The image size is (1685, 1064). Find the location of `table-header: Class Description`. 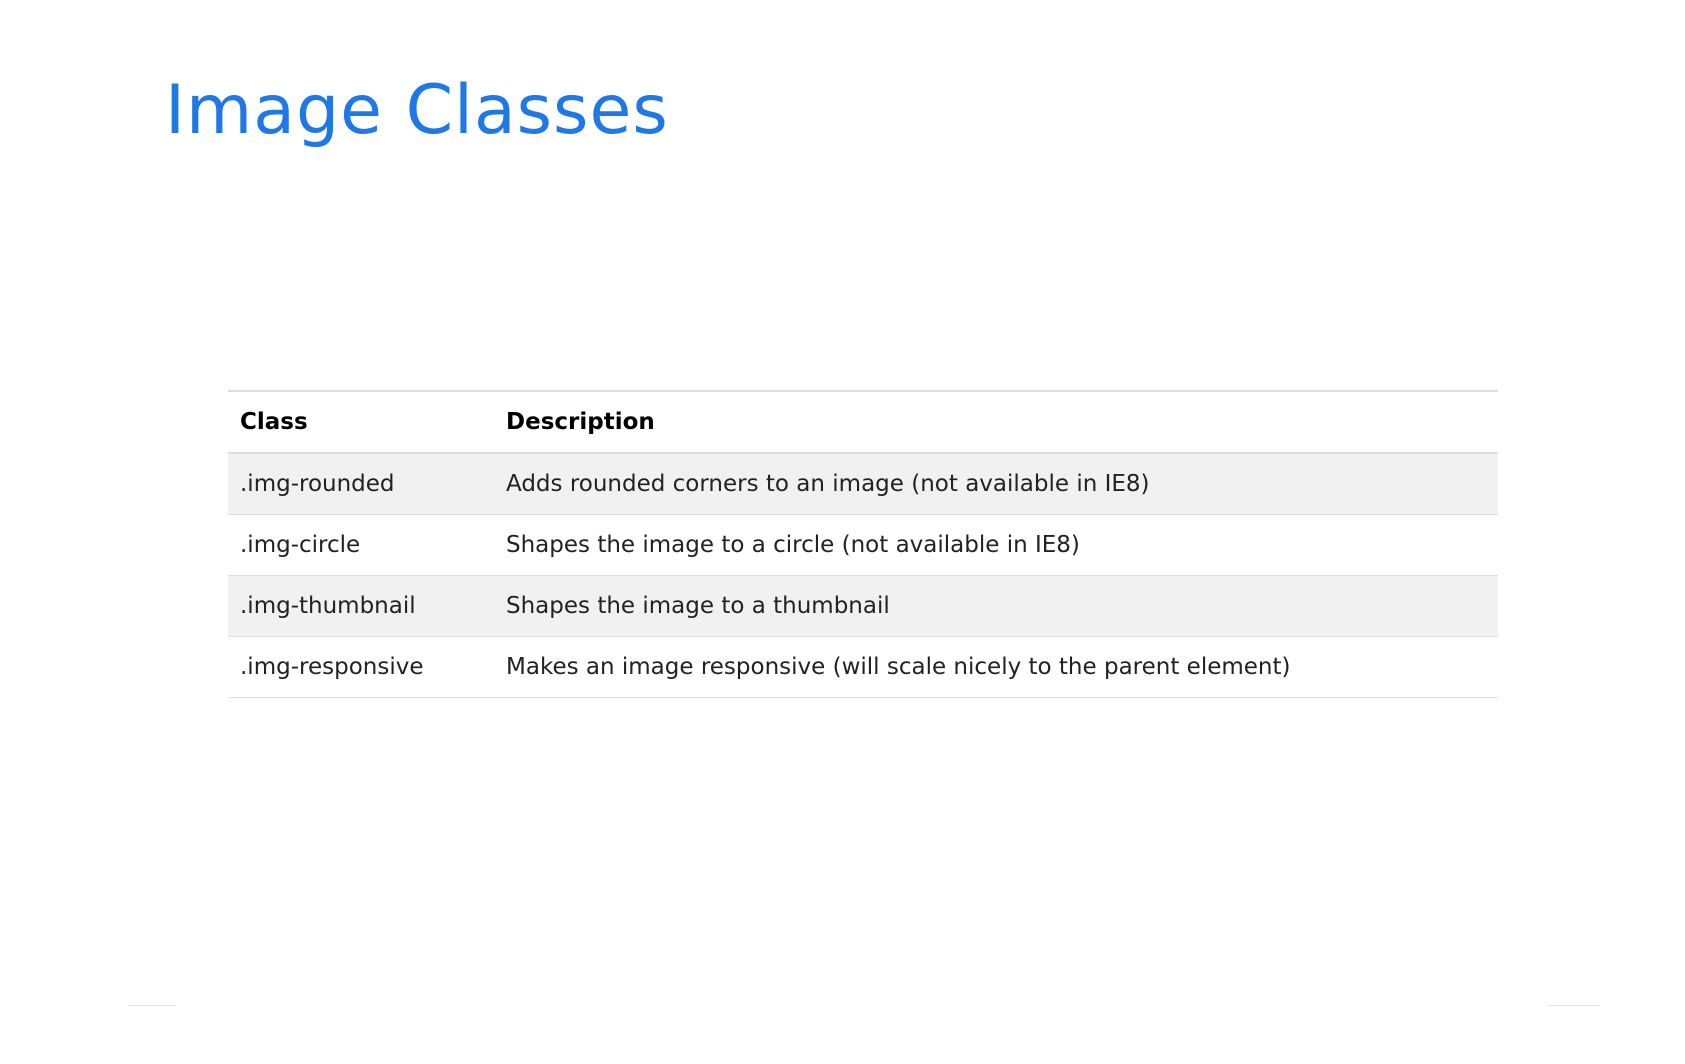

table-header: Class Description is located at coordinates (863, 422).